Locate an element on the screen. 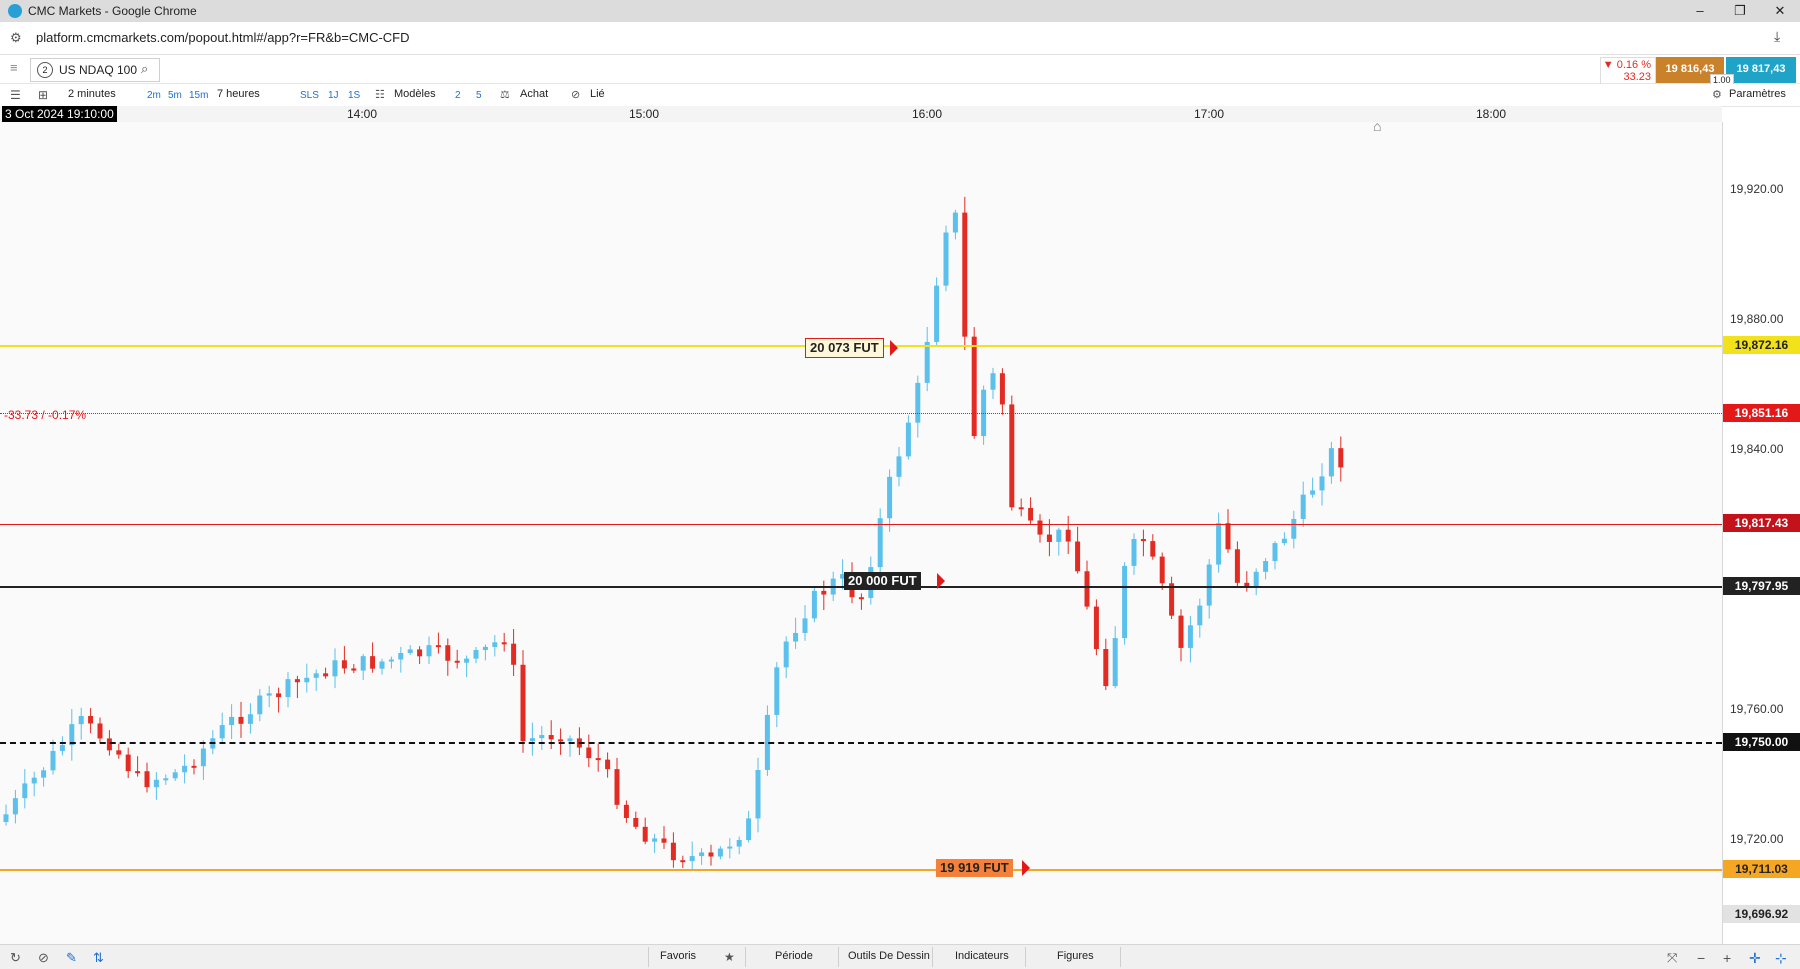 The image size is (1800, 969). restore-icon: ❐ is located at coordinates (1740, 11).